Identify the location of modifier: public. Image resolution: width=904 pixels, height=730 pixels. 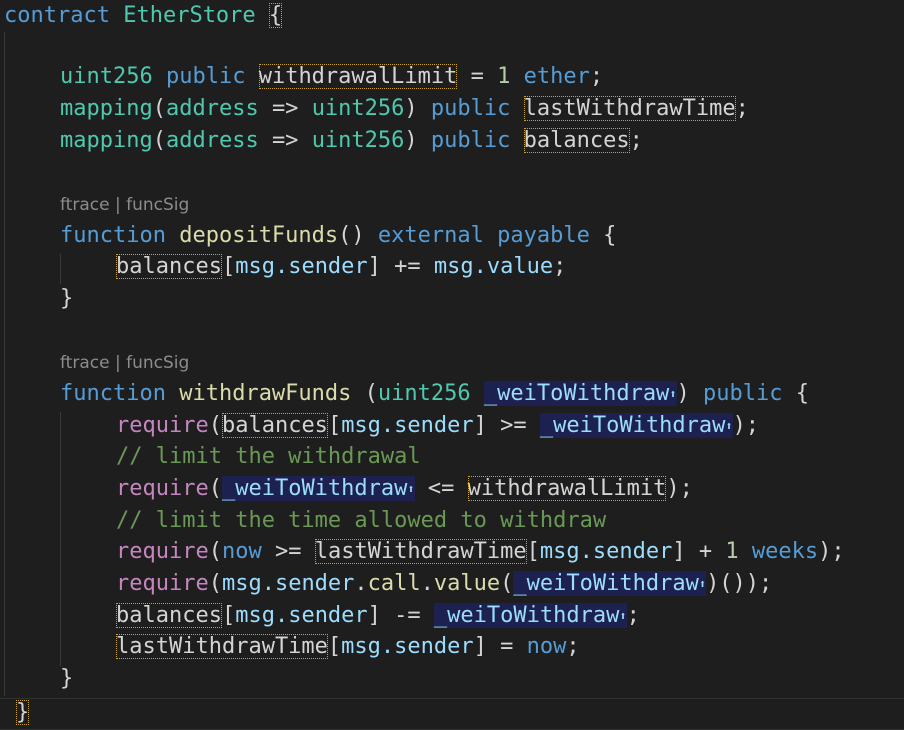
(743, 393).